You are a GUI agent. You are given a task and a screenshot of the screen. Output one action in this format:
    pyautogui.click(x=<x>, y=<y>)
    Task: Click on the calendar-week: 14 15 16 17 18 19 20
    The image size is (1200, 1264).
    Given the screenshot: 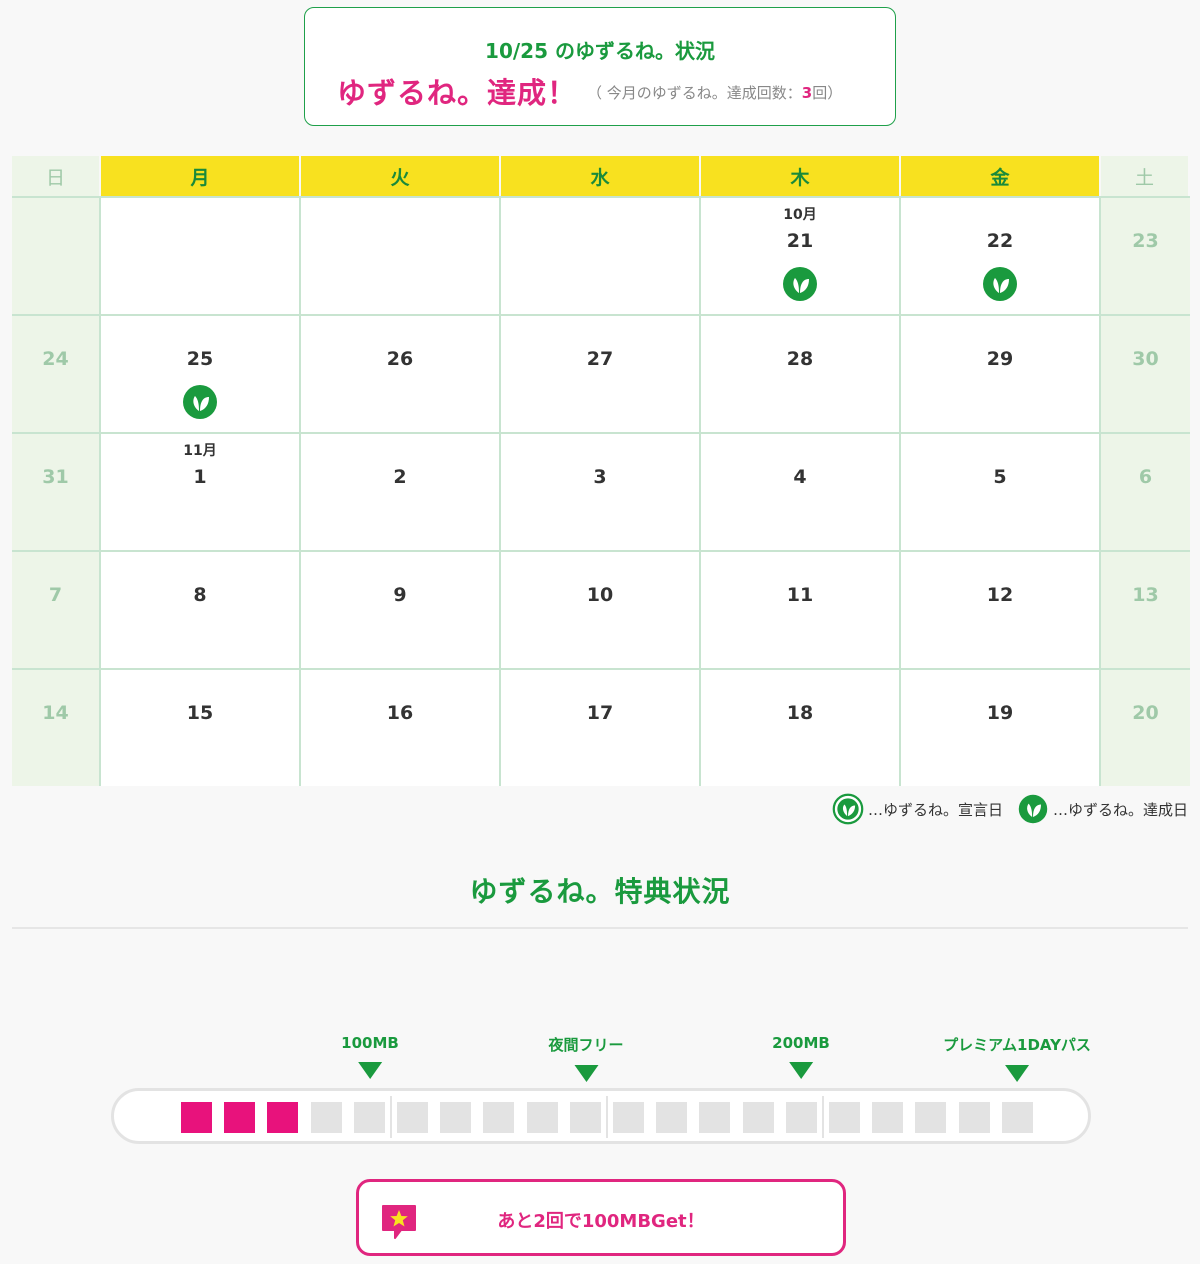 What is the action you would take?
    pyautogui.click(x=601, y=728)
    